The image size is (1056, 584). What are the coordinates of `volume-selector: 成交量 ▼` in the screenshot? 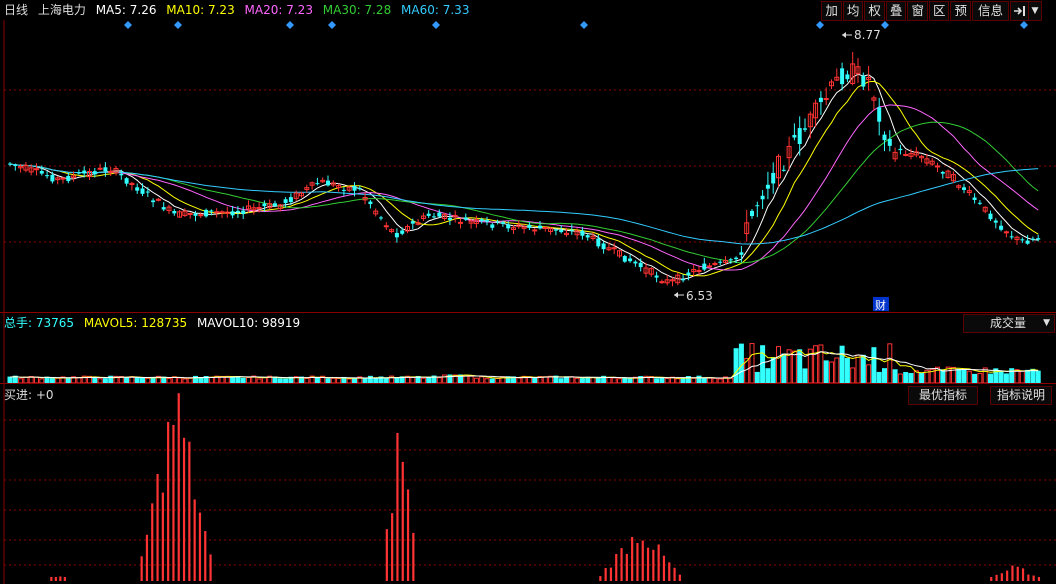 It's located at (1009, 323).